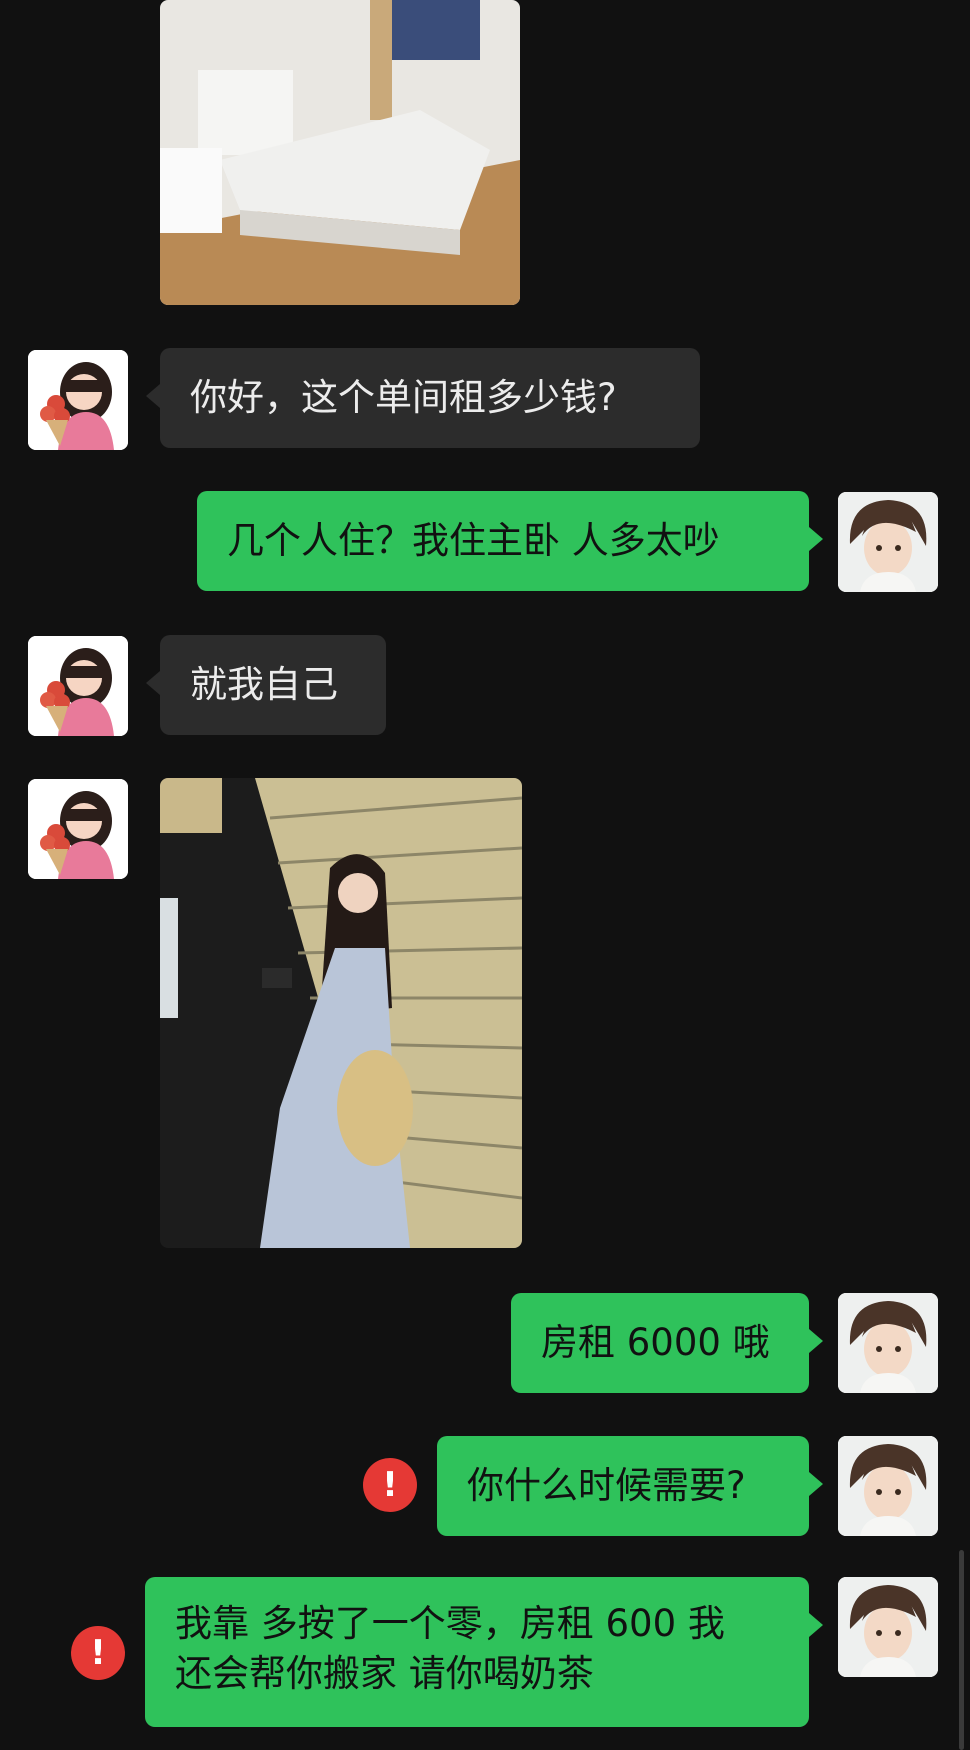 The image size is (970, 1750). I want to click on incoming-message: 就我自己, so click(266, 685).